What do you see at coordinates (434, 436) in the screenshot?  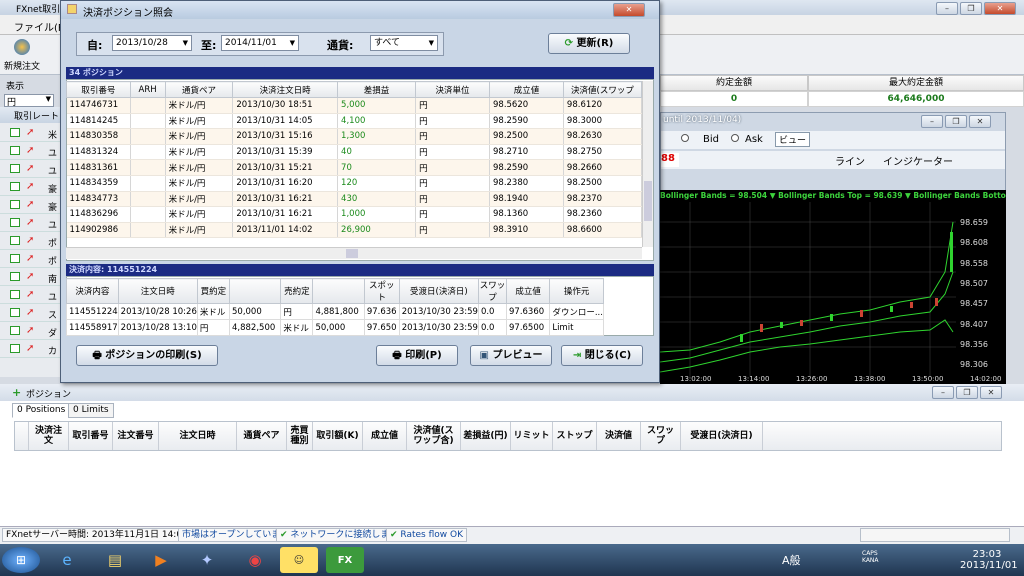 I see `col-header: 決済値(スワップ含)` at bounding box center [434, 436].